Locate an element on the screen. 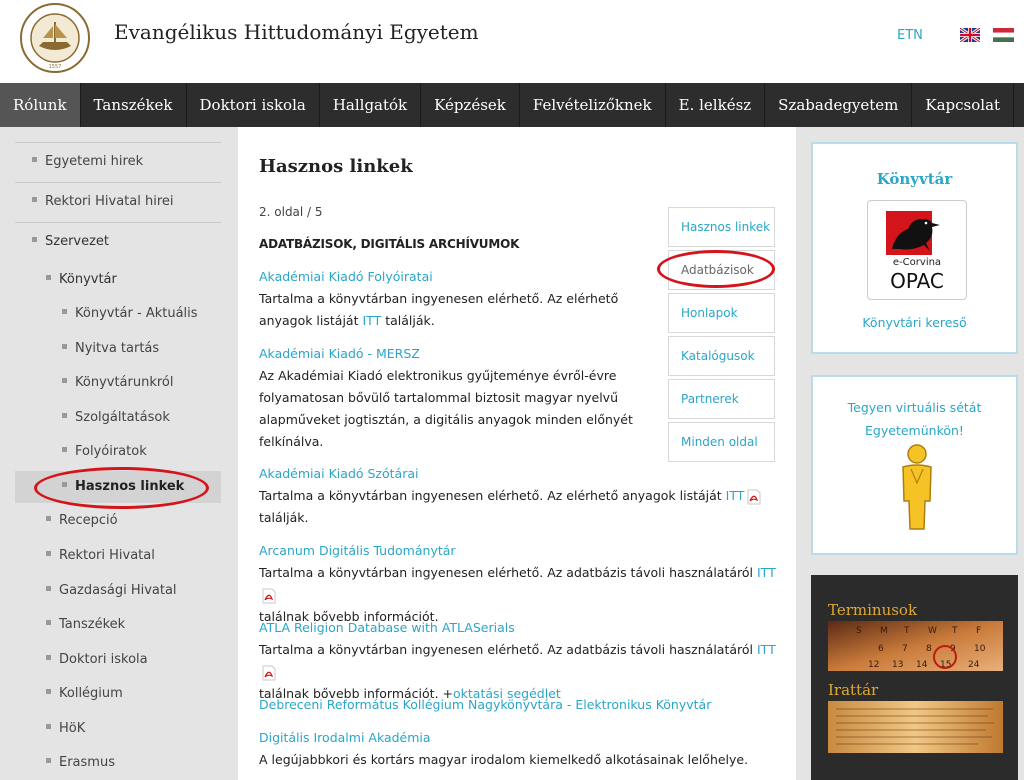  entry-title-link: Akadémiai Kiadó - MERSZ is located at coordinates (339, 353).